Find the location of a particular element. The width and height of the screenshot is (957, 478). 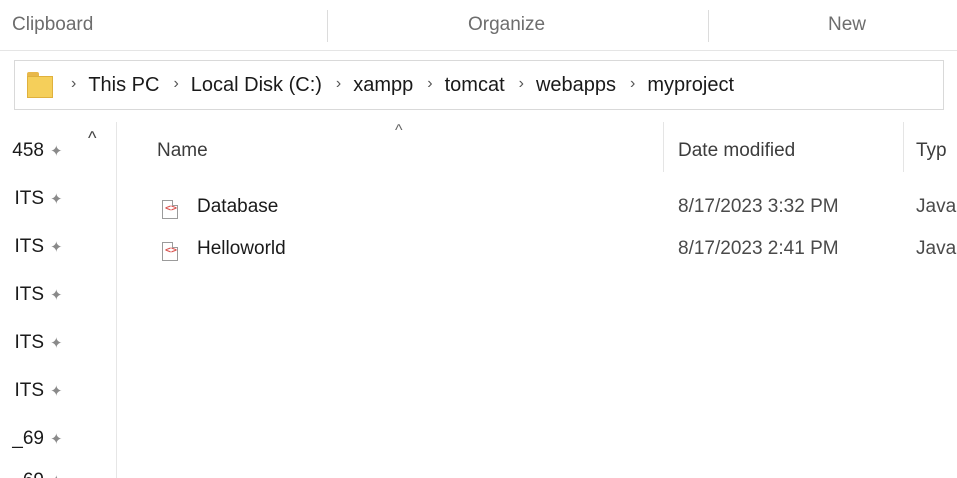

file-row: <> Helloworld 8/17/2023 2:41 PM Java is located at coordinates (537, 251).